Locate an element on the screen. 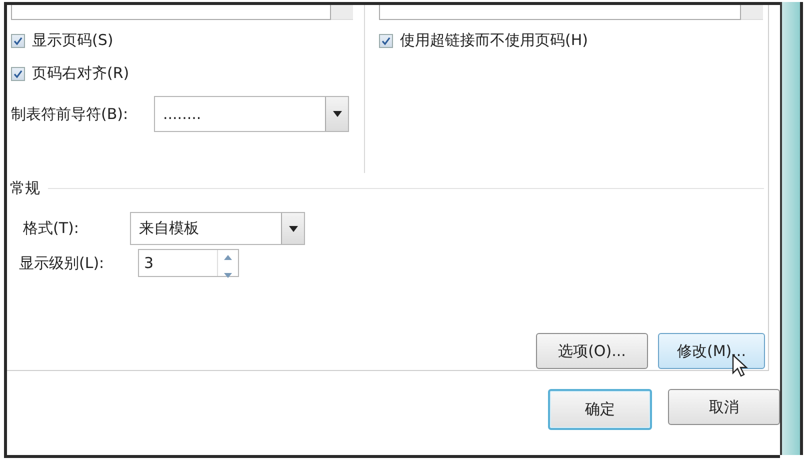  level-spinner: 3 is located at coordinates (188, 263).